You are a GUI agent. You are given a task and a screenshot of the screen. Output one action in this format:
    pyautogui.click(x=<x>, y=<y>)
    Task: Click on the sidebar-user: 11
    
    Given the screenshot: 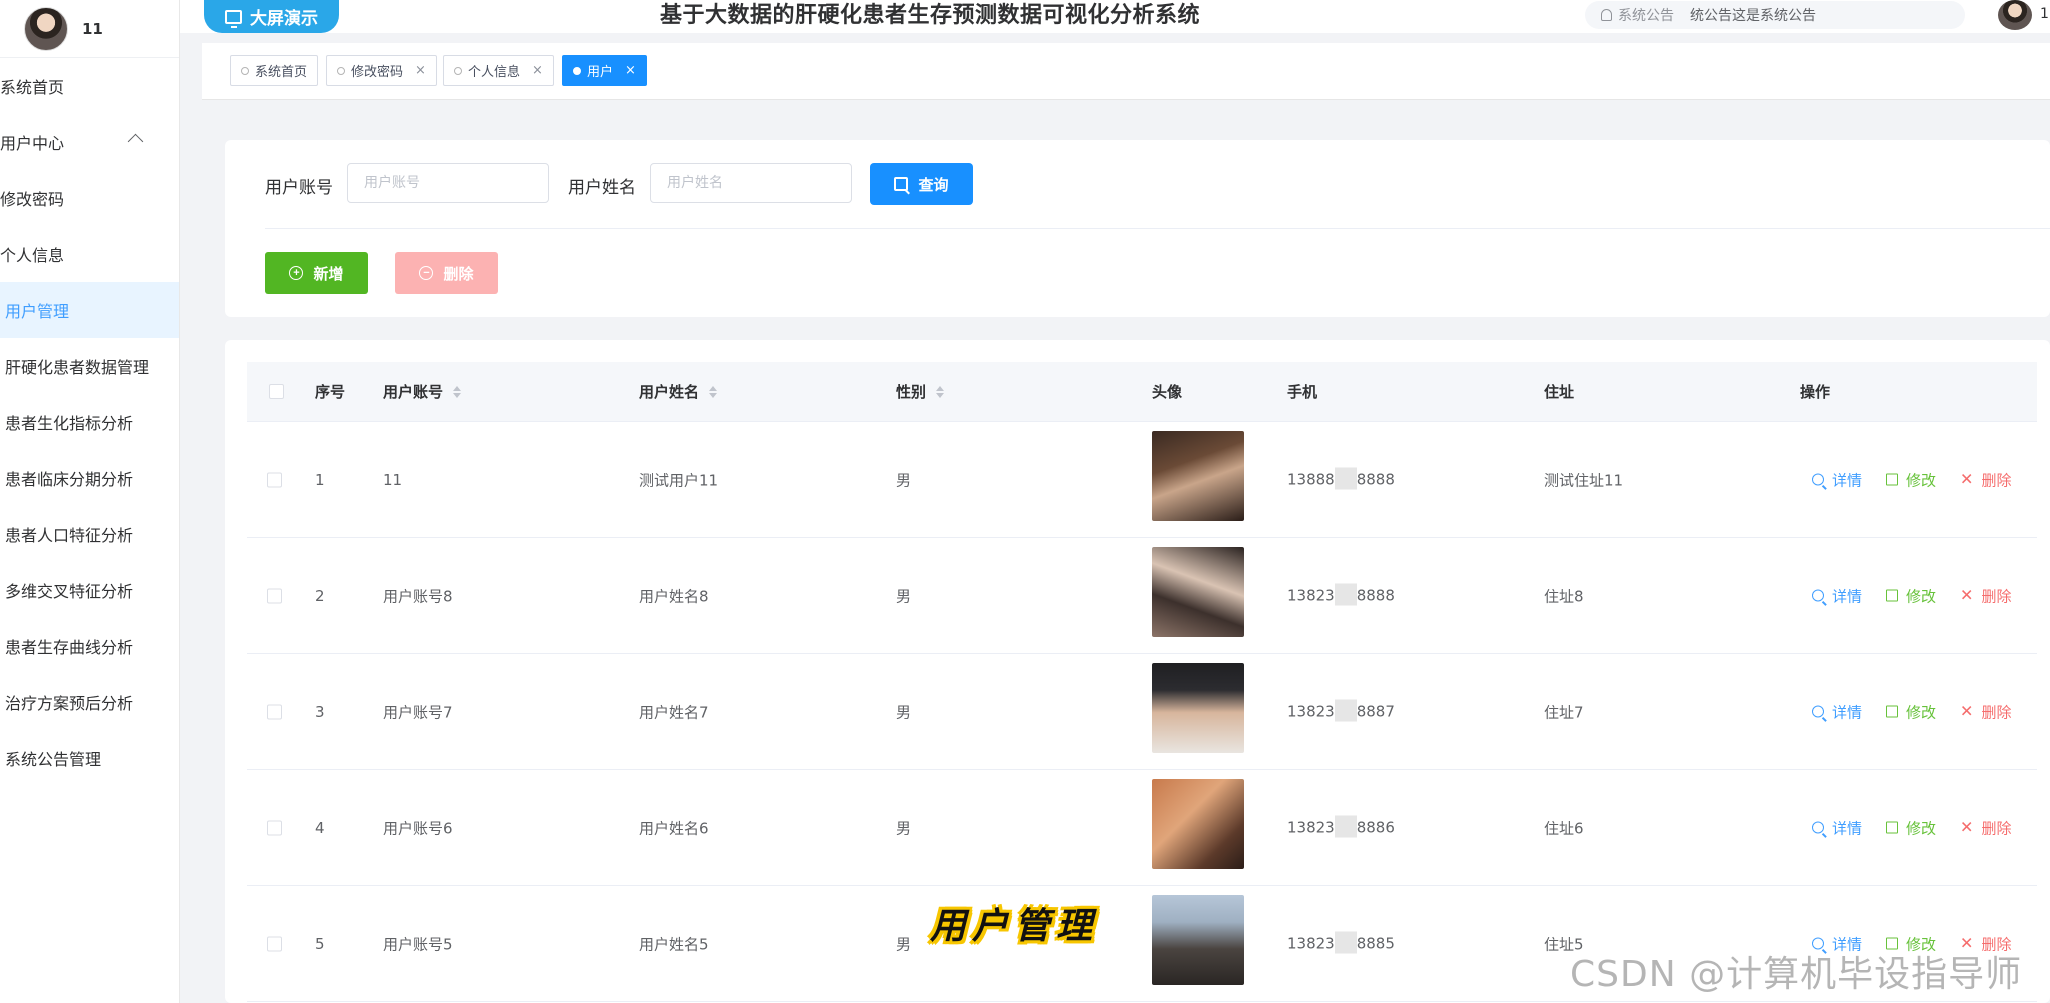 What is the action you would take?
    pyautogui.click(x=89, y=29)
    